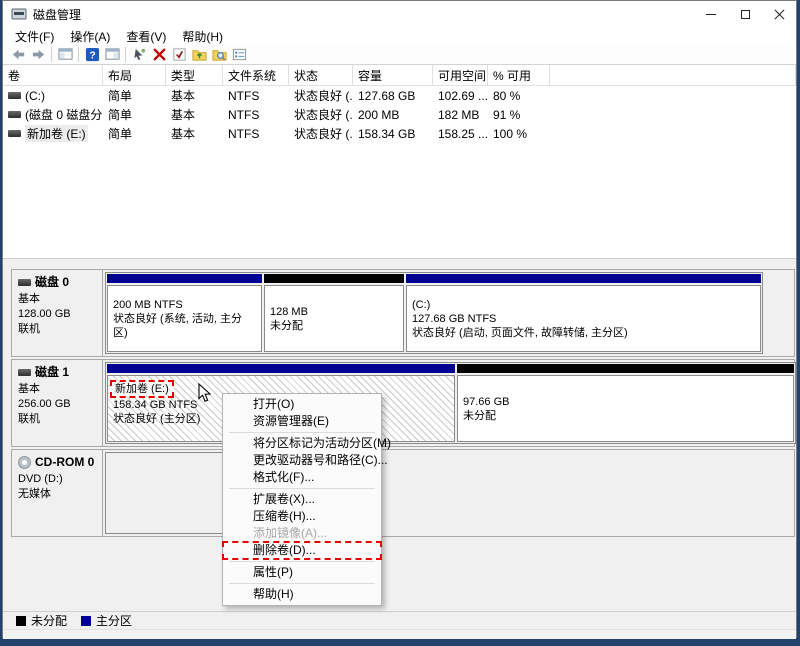 The width and height of the screenshot is (800, 646). I want to click on column-header-volume: 卷, so click(53, 75).